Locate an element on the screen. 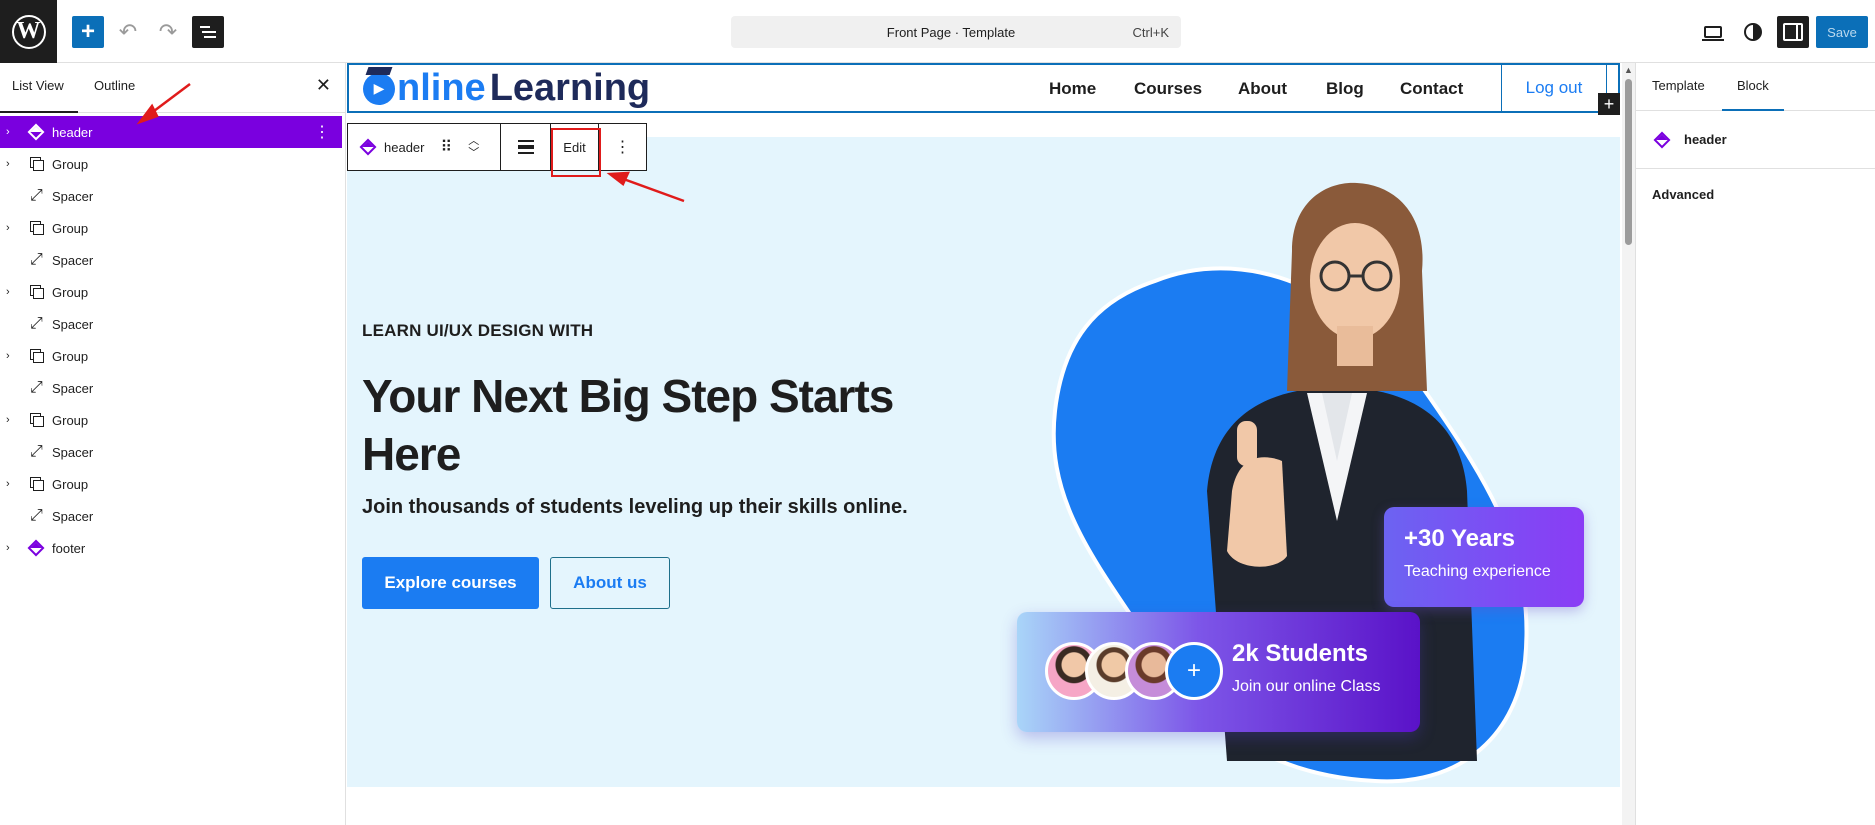  shortcut-hint: Ctrl+K is located at coordinates (1150, 32).